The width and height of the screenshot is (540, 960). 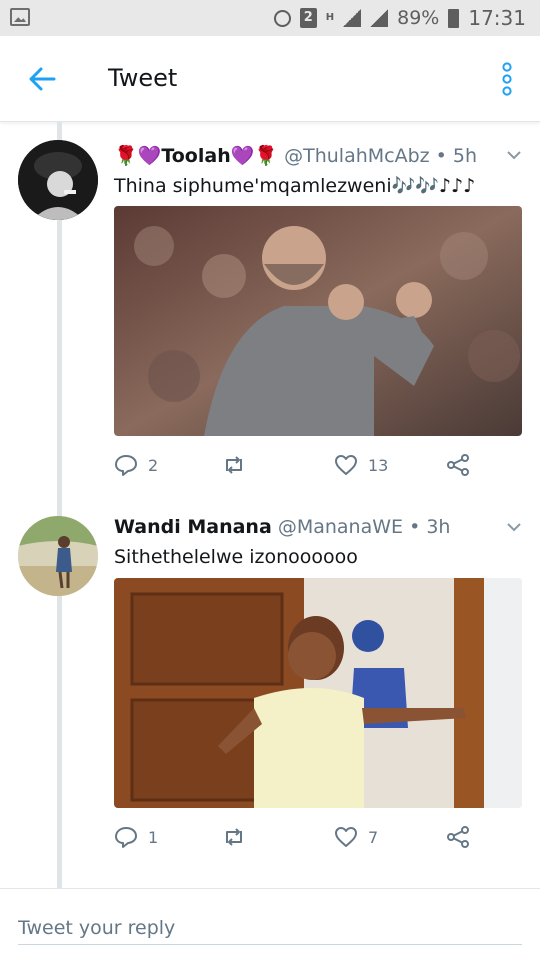 I want to click on status-time: 17:31, so click(x=497, y=18).